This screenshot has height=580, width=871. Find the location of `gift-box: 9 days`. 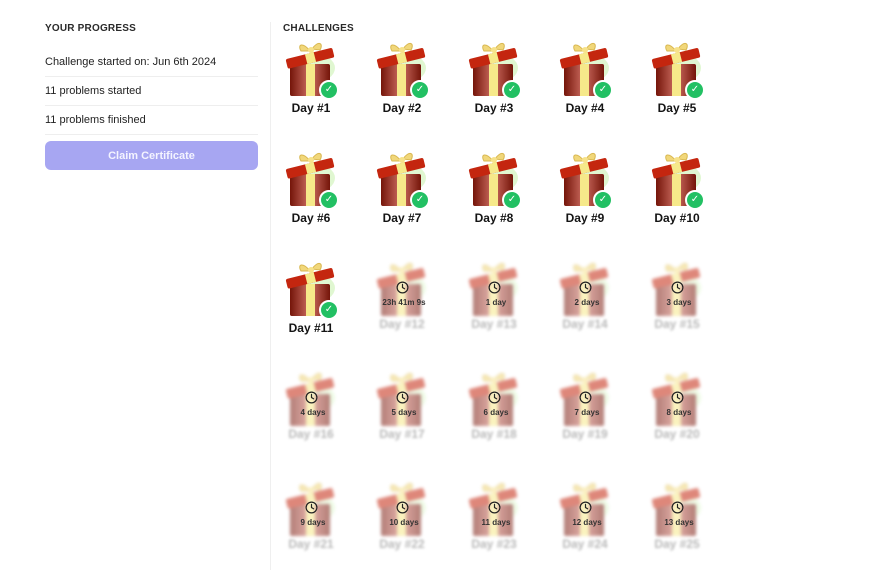

gift-box: 9 days is located at coordinates (311, 508).